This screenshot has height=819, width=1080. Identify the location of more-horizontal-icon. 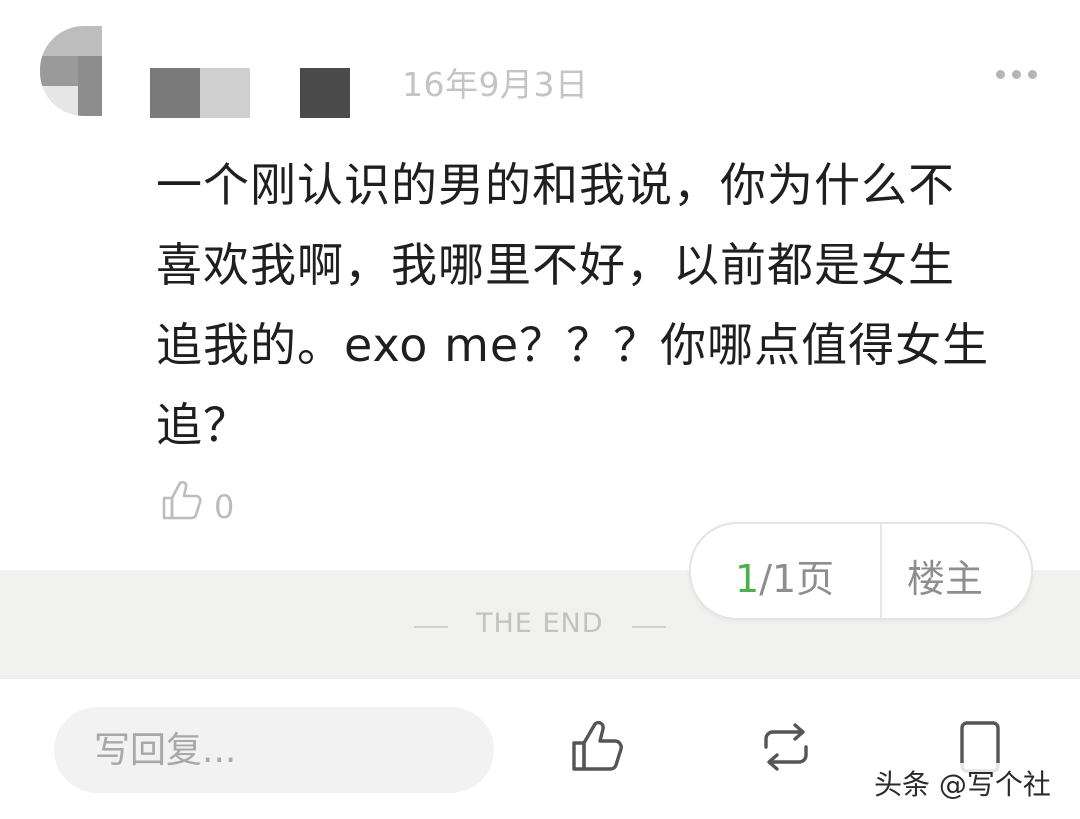
(1017, 75).